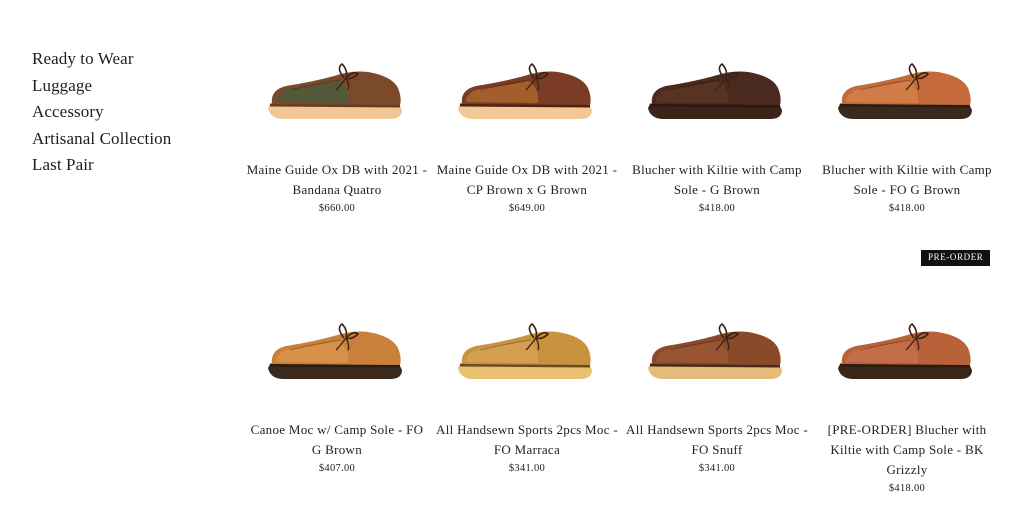  What do you see at coordinates (337, 208) in the screenshot?
I see `product-price: $660.00` at bounding box center [337, 208].